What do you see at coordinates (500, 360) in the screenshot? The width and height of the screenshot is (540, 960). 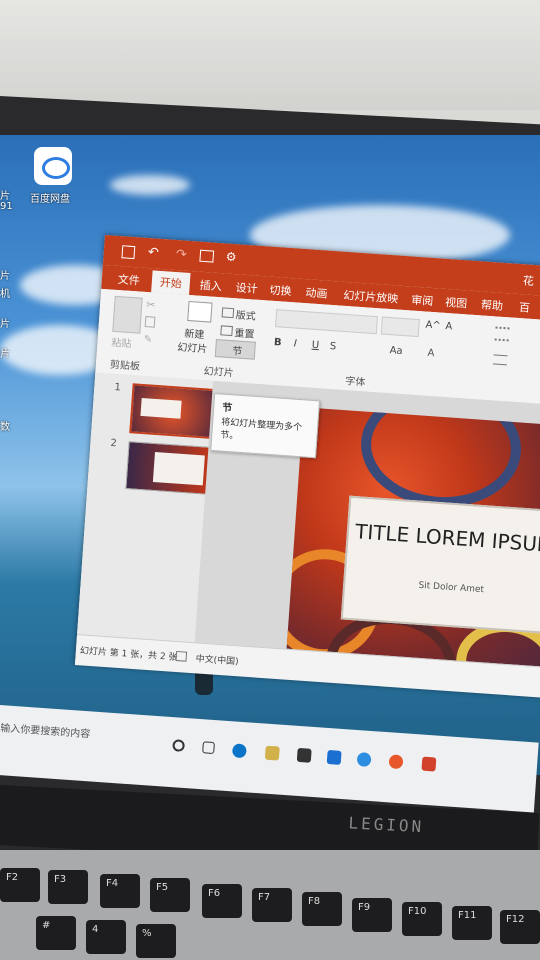 I see `text-direction-icon` at bounding box center [500, 360].